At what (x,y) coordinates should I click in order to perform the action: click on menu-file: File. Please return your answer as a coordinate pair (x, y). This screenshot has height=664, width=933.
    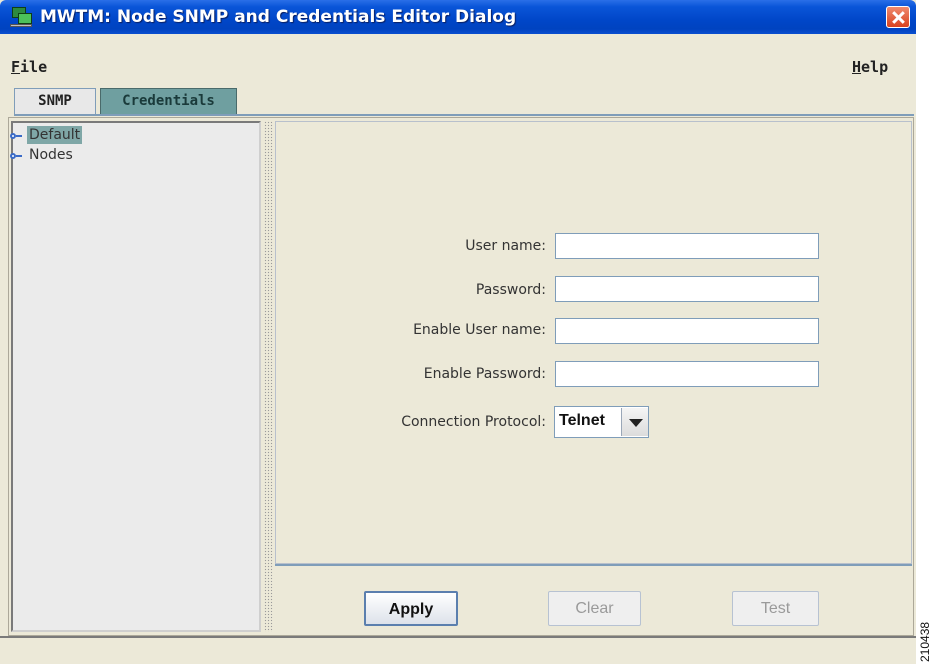
    Looking at the image, I should click on (29, 67).